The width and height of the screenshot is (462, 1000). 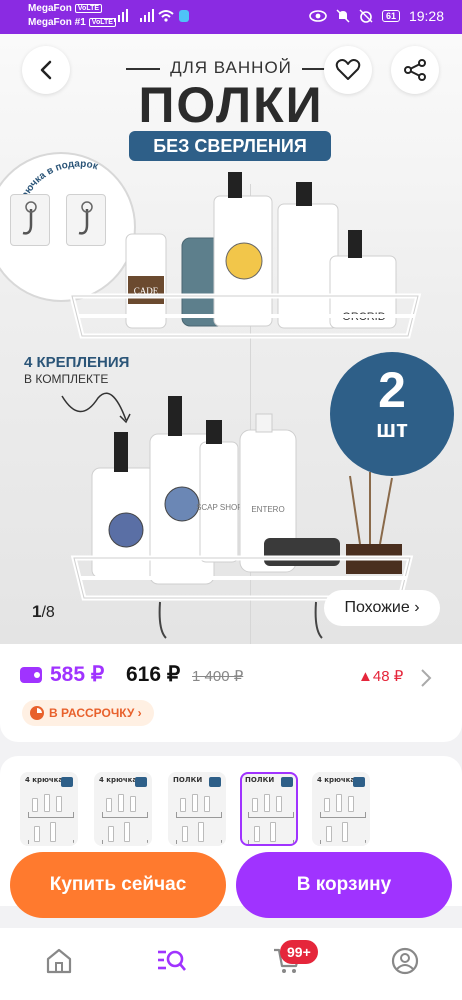 What do you see at coordinates (245, 255) in the screenshot?
I see `top-shelf-illustration: CADE ORCRID` at bounding box center [245, 255].